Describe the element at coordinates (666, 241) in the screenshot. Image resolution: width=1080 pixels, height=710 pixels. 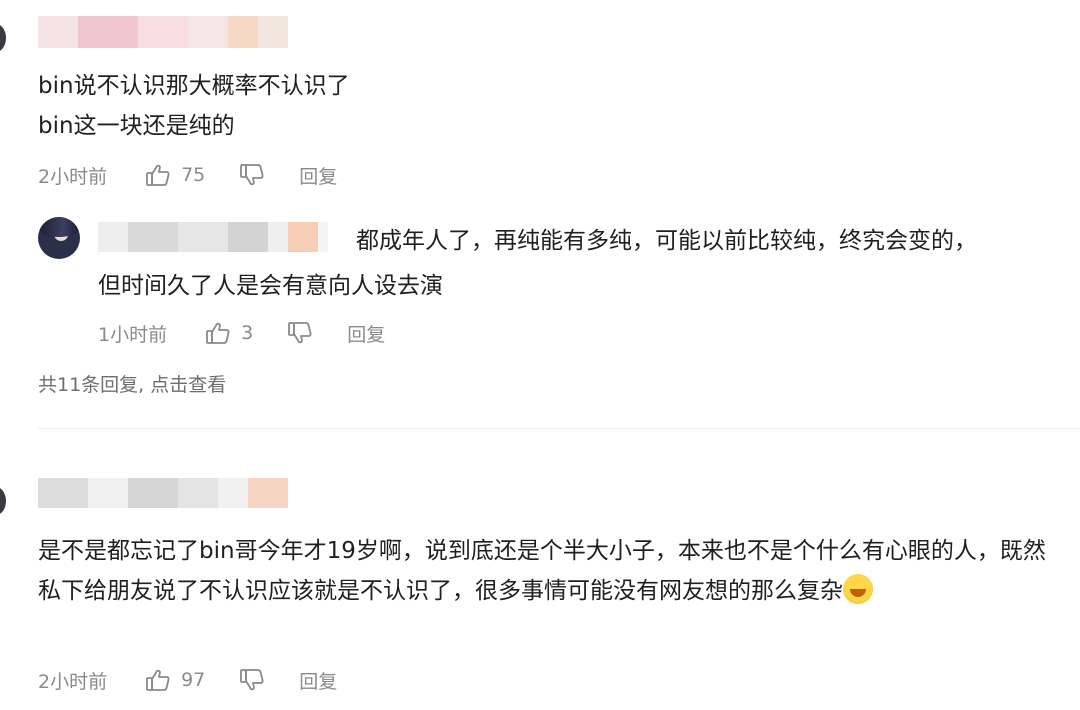
I see `reply-line: 都成年人了，再纯能有多纯，可能以前比较纯，终究会变的，` at that location.